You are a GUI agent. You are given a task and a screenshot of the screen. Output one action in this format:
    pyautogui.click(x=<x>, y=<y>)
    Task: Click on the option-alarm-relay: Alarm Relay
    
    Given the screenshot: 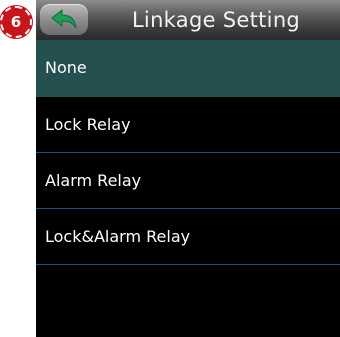 What is the action you would take?
    pyautogui.click(x=188, y=181)
    